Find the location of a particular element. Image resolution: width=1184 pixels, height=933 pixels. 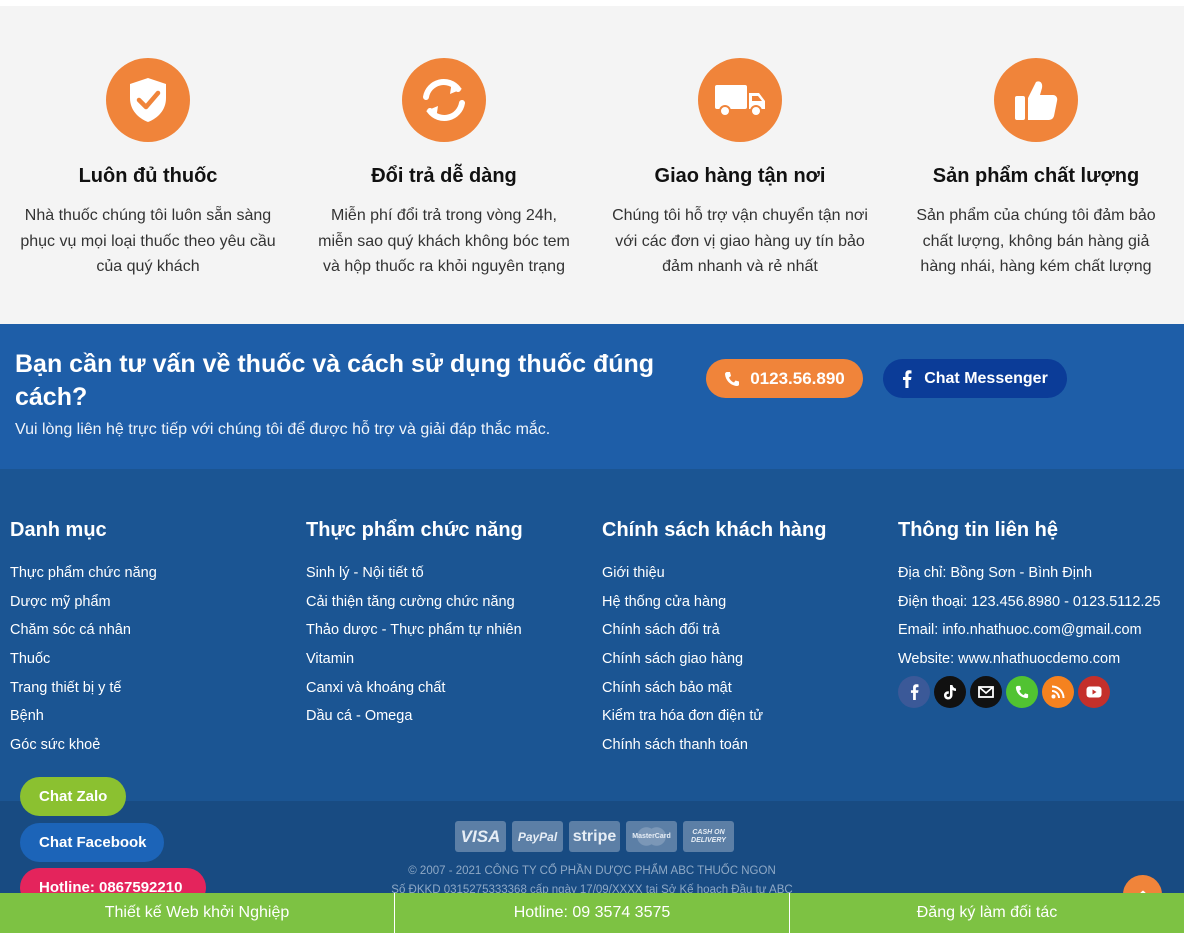

social-links is located at coordinates (1039, 691).